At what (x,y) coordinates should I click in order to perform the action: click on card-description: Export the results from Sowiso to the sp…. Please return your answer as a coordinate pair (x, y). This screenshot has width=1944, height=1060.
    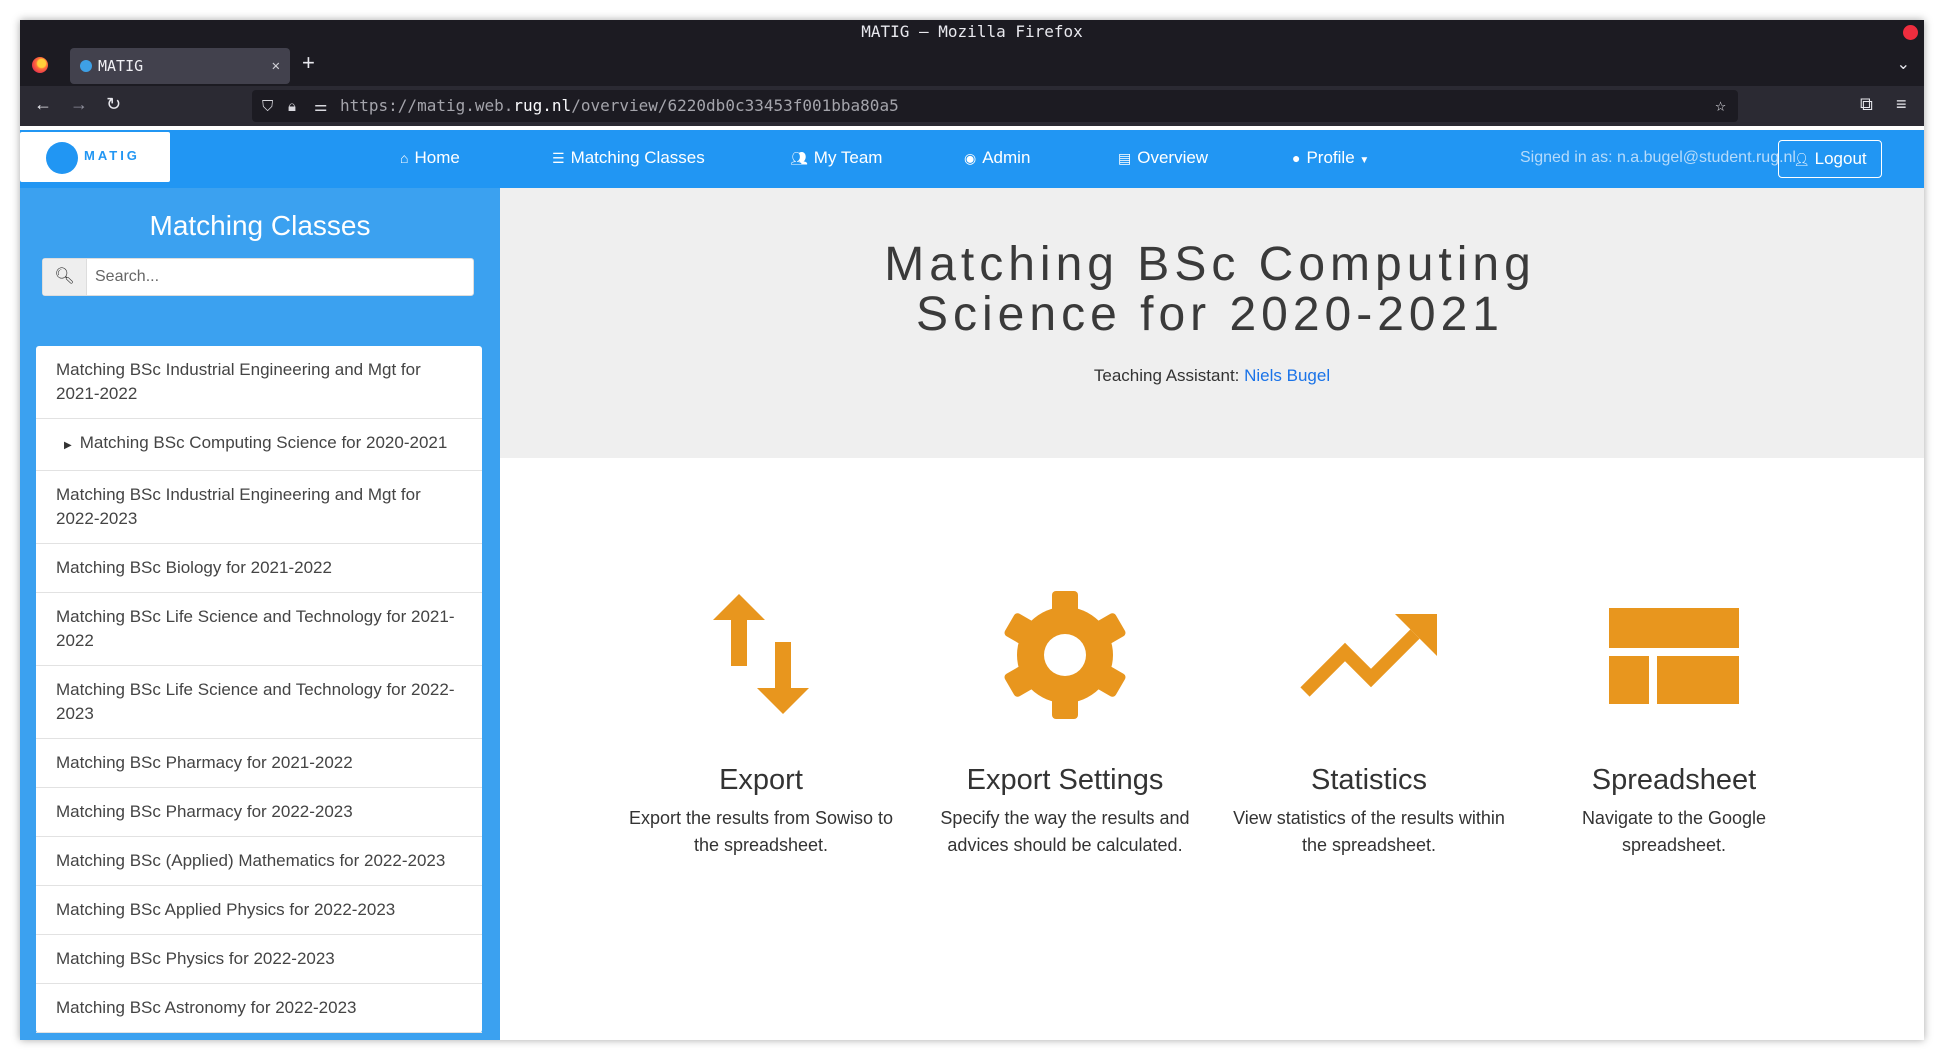
    Looking at the image, I should click on (761, 831).